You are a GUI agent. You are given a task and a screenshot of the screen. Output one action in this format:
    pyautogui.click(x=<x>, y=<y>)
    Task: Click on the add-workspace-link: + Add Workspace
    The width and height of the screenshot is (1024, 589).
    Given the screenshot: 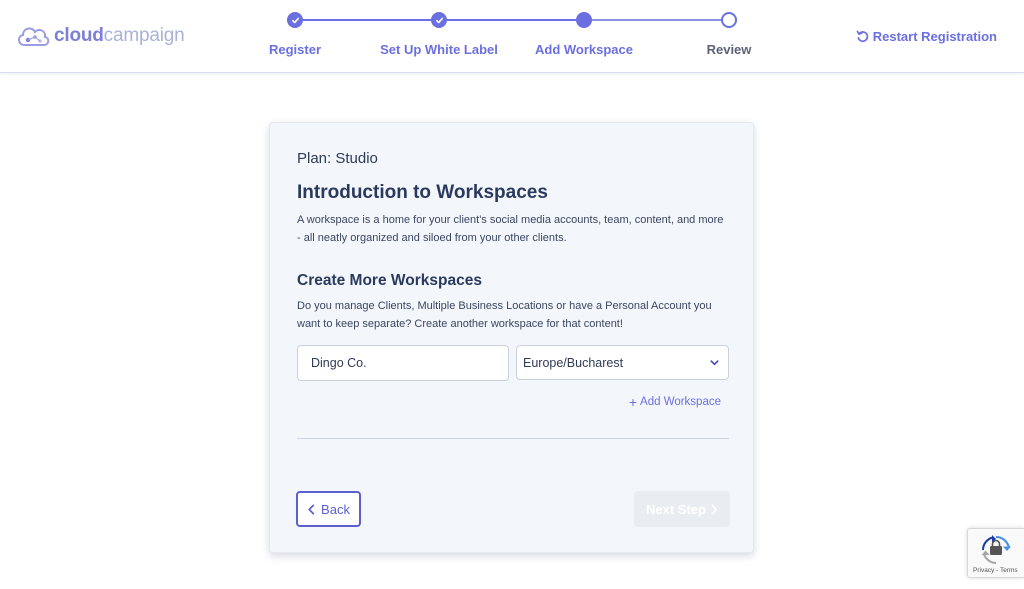 What is the action you would take?
    pyautogui.click(x=675, y=402)
    